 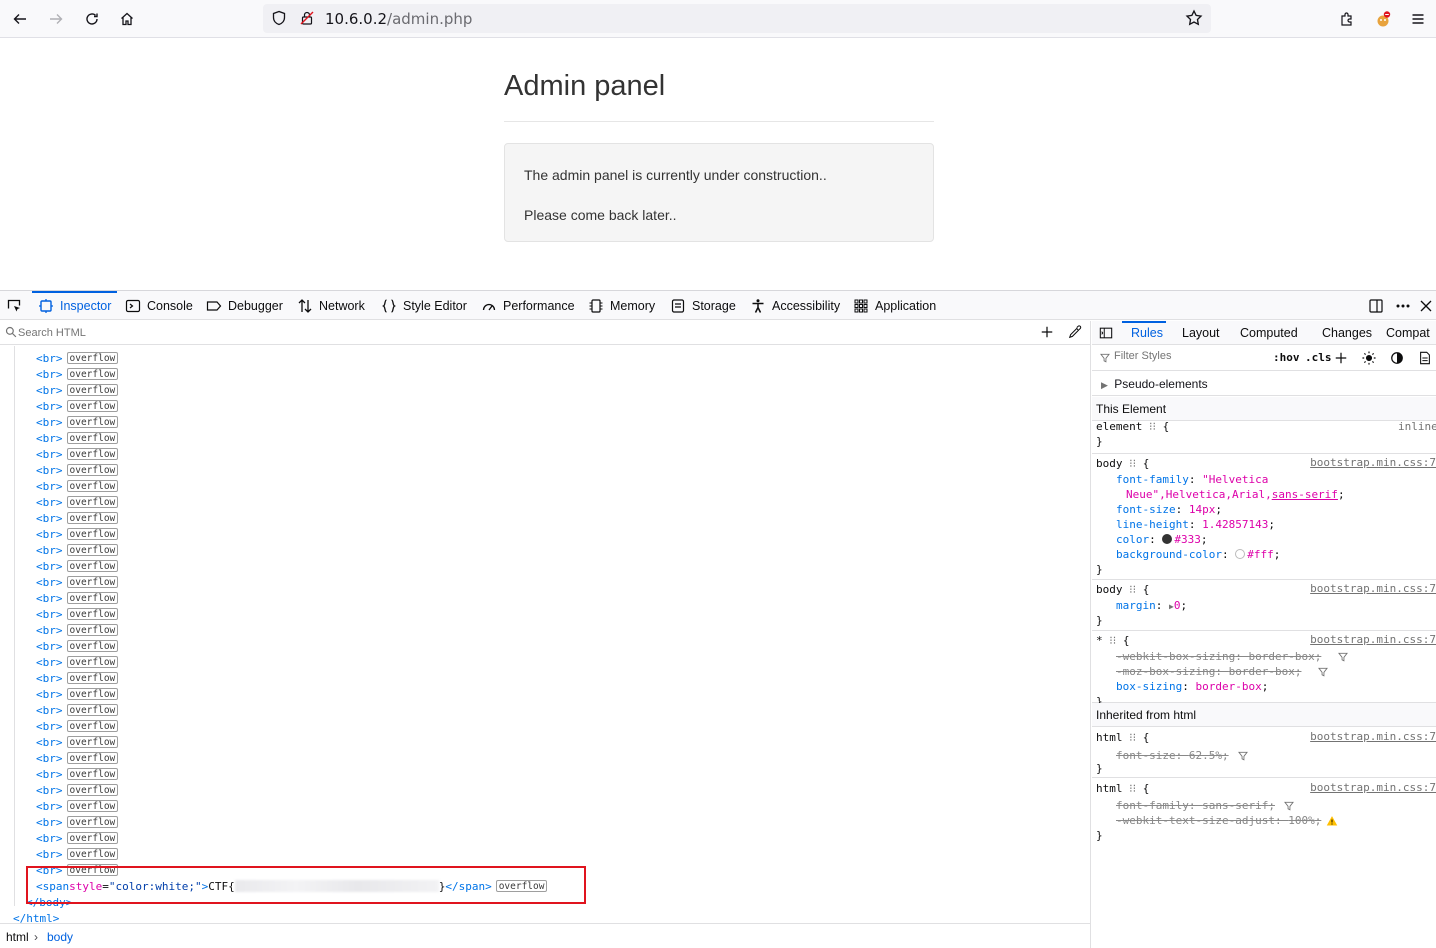 What do you see at coordinates (17, 937) in the screenshot?
I see `breadcrumb-html: html` at bounding box center [17, 937].